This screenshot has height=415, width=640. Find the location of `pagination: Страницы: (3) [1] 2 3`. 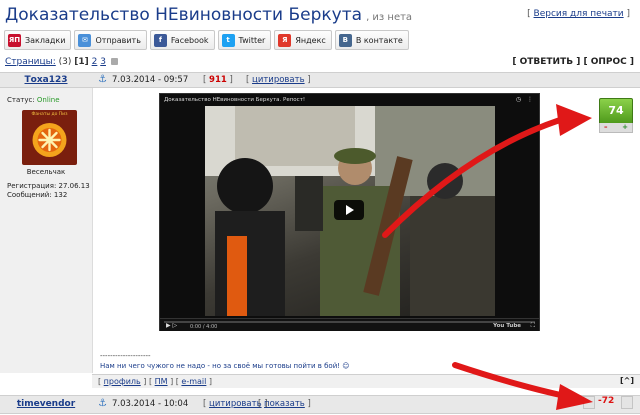

pagination: Страницы: (3) [1] 2 3 is located at coordinates (61, 62).